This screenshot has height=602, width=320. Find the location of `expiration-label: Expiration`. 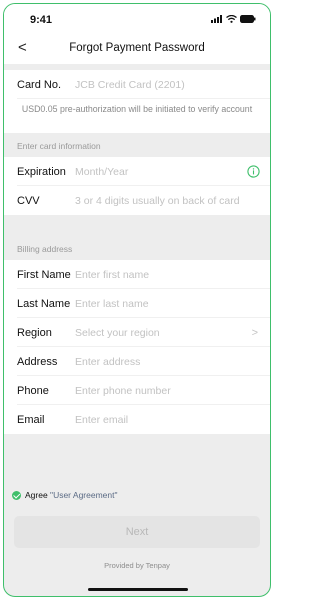

expiration-label: Expiration is located at coordinates (41, 171).